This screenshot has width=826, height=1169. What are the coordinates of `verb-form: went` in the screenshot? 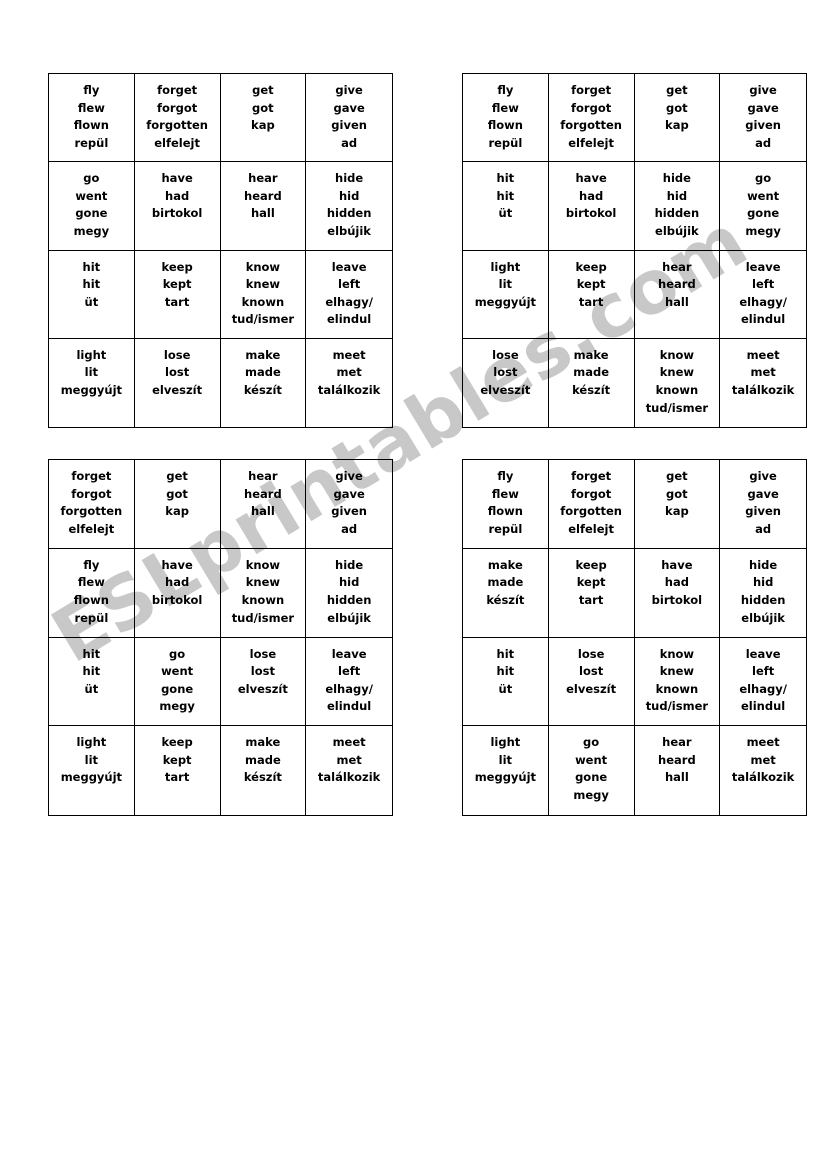 It's located at (591, 759).